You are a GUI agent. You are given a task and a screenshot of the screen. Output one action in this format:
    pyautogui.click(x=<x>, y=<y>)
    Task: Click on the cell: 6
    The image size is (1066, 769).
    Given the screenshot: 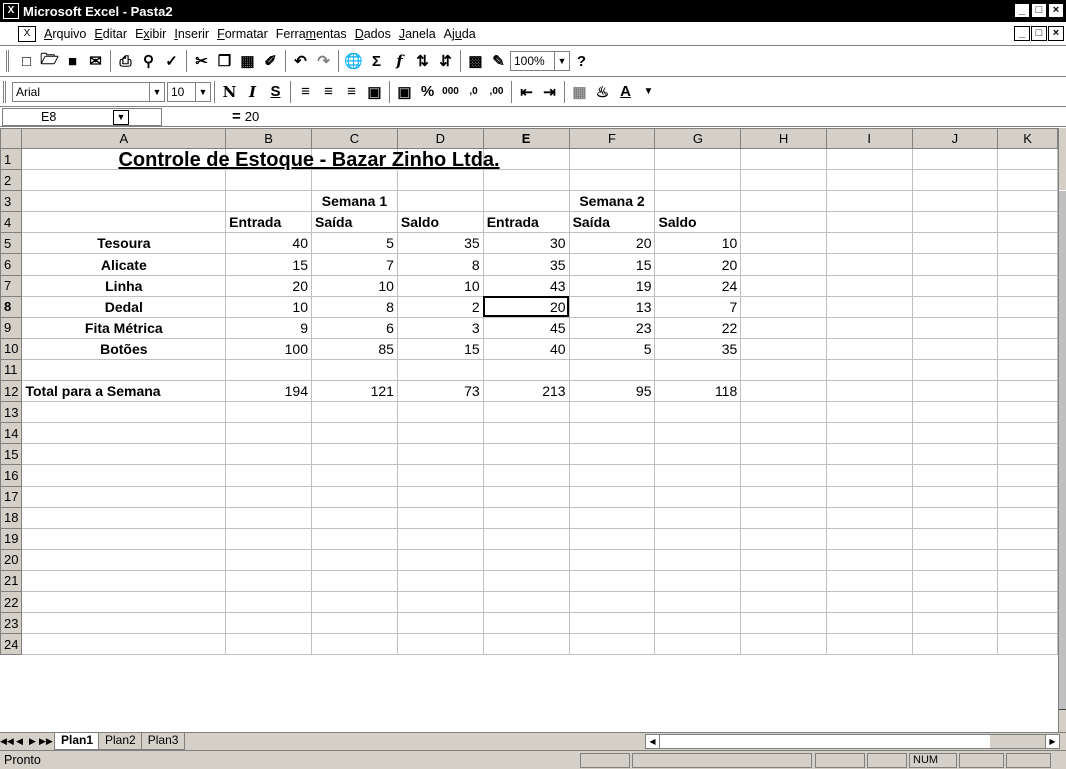 What is the action you would take?
    pyautogui.click(x=354, y=327)
    